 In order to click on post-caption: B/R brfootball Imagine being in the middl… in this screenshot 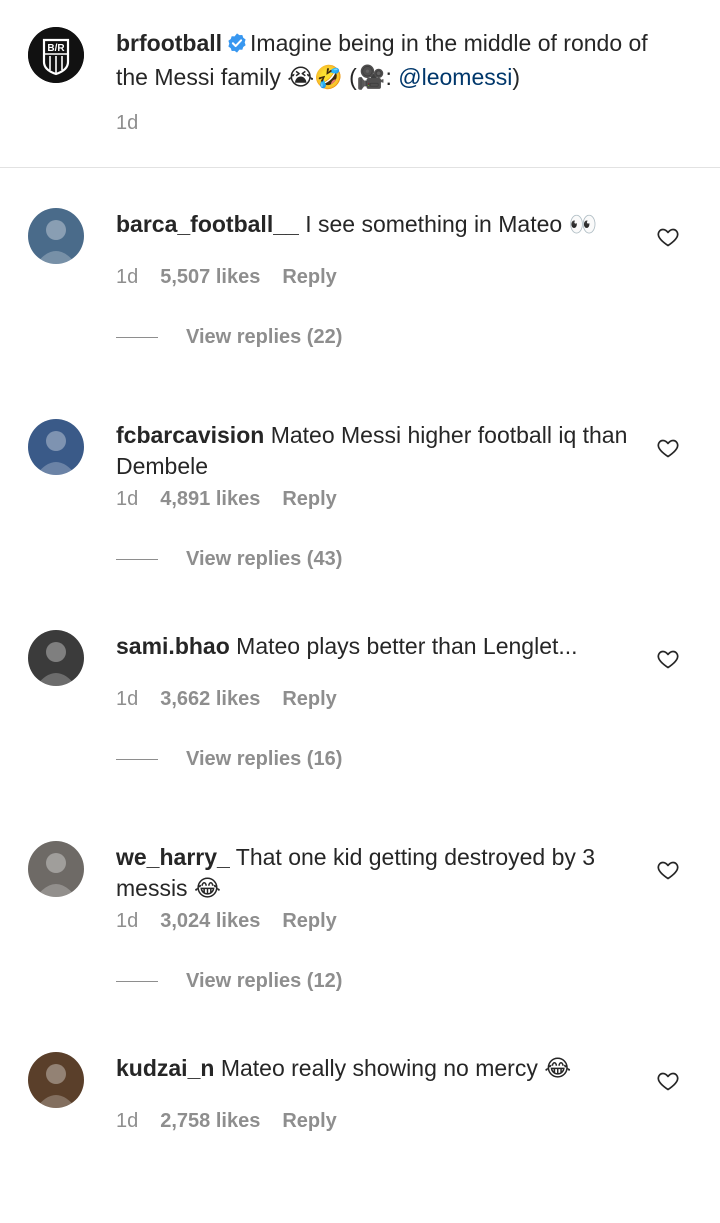, I will do `click(360, 84)`.